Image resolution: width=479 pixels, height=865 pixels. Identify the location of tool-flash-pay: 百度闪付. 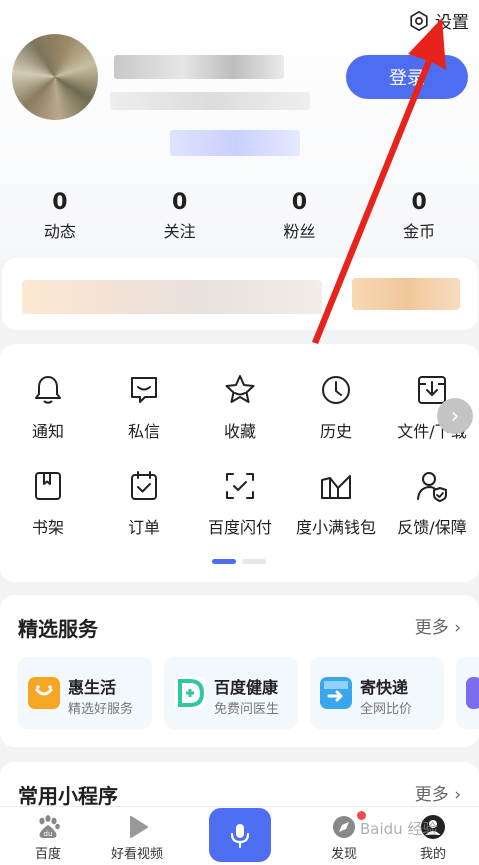
(240, 503).